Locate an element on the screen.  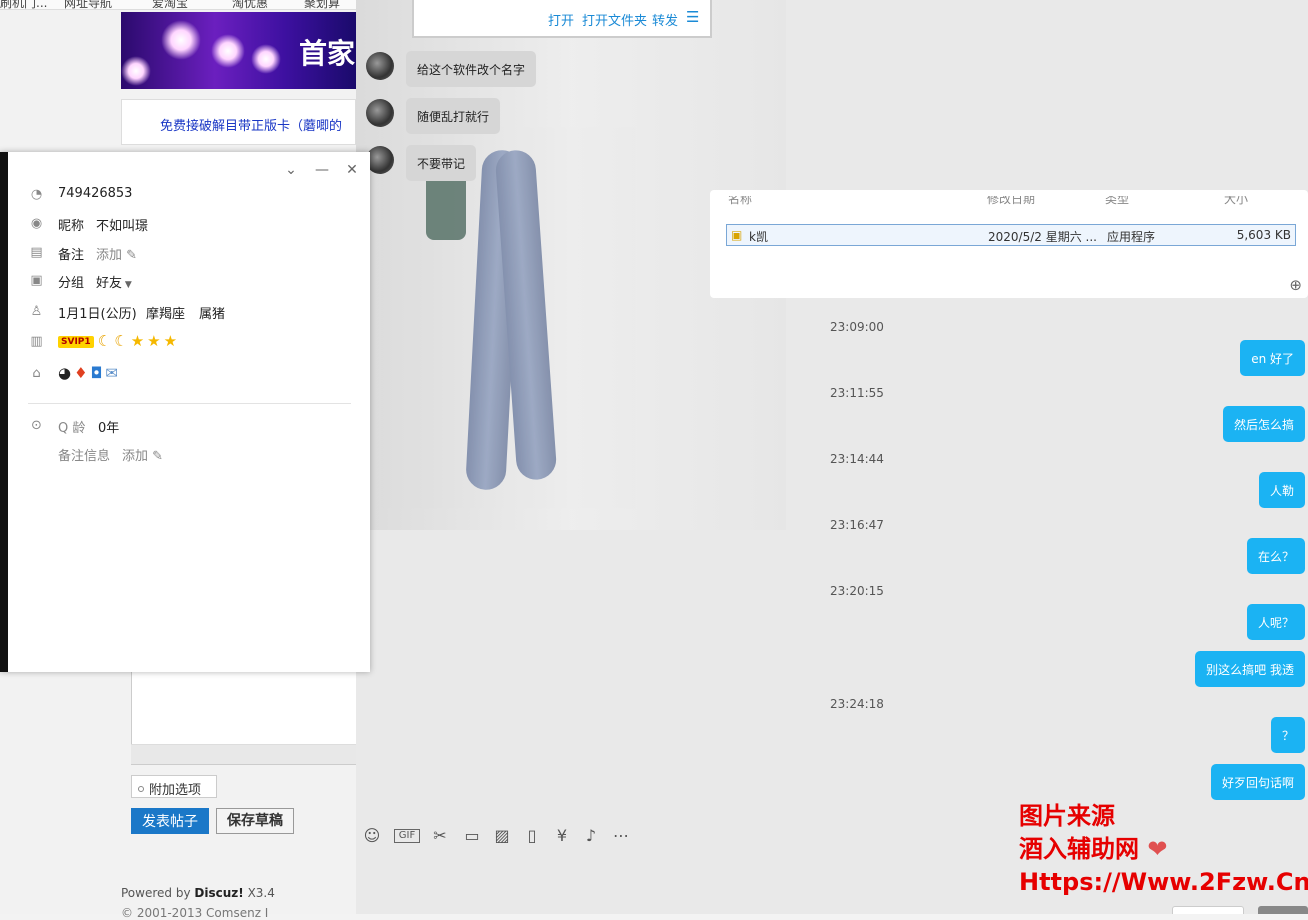
message-outgoing: en 好了 is located at coordinates (1272, 358).